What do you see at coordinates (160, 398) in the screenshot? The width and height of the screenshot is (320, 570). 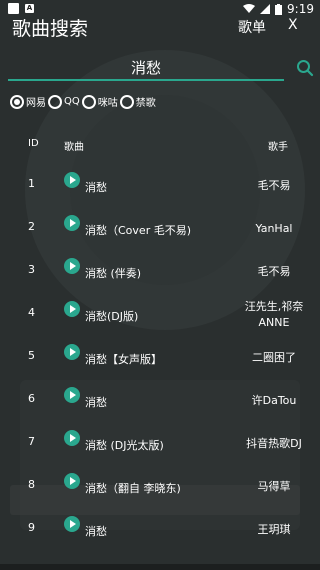 I see `table-row: 6 消愁 许DaTou` at bounding box center [160, 398].